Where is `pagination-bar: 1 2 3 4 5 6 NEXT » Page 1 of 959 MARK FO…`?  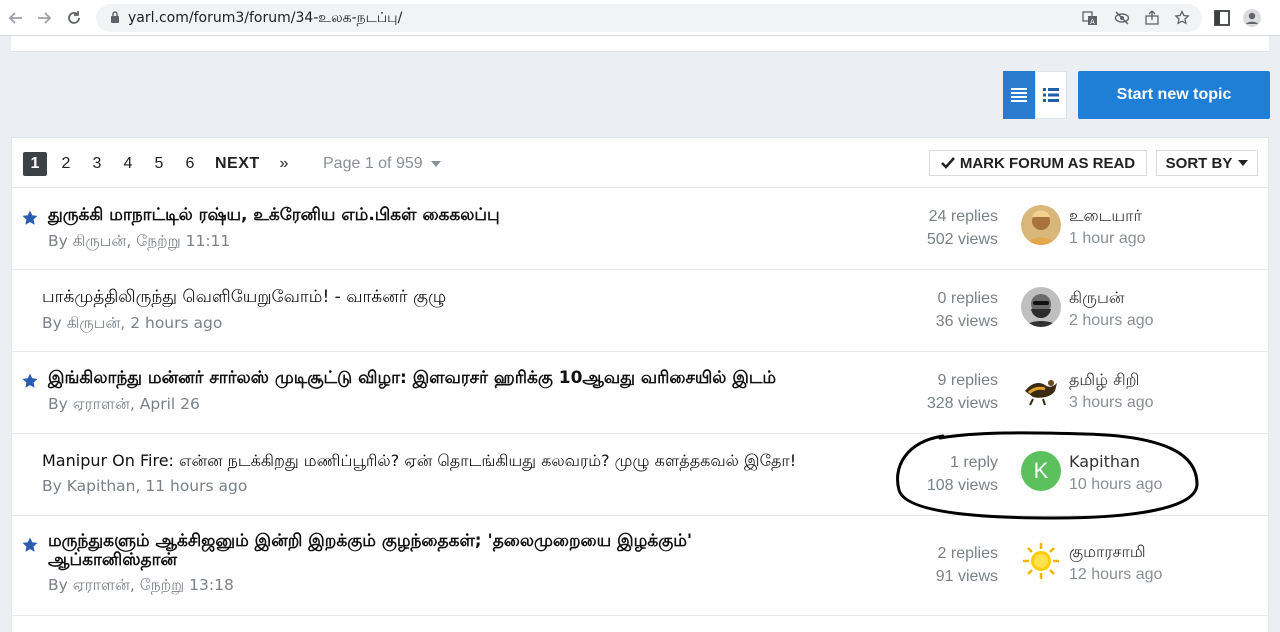
pagination-bar: 1 2 3 4 5 6 NEXT » Page 1 of 959 MARK FO… is located at coordinates (640, 163).